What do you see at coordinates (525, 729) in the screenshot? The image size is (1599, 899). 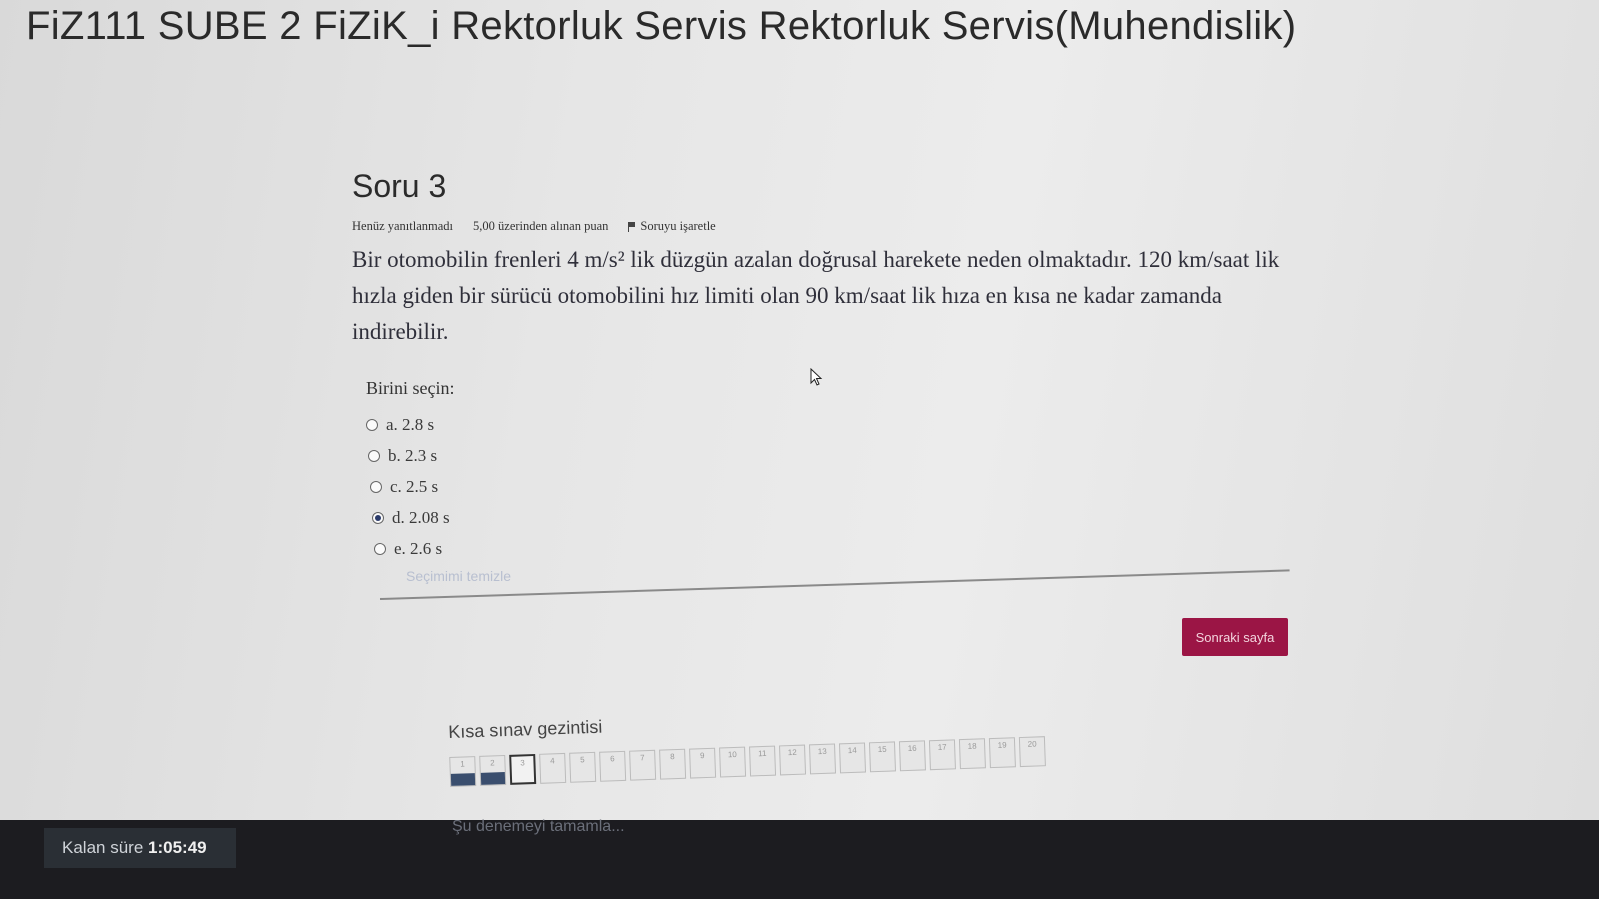 I see `quiz-navigation-title: Kısa sınav gezintisi` at bounding box center [525, 729].